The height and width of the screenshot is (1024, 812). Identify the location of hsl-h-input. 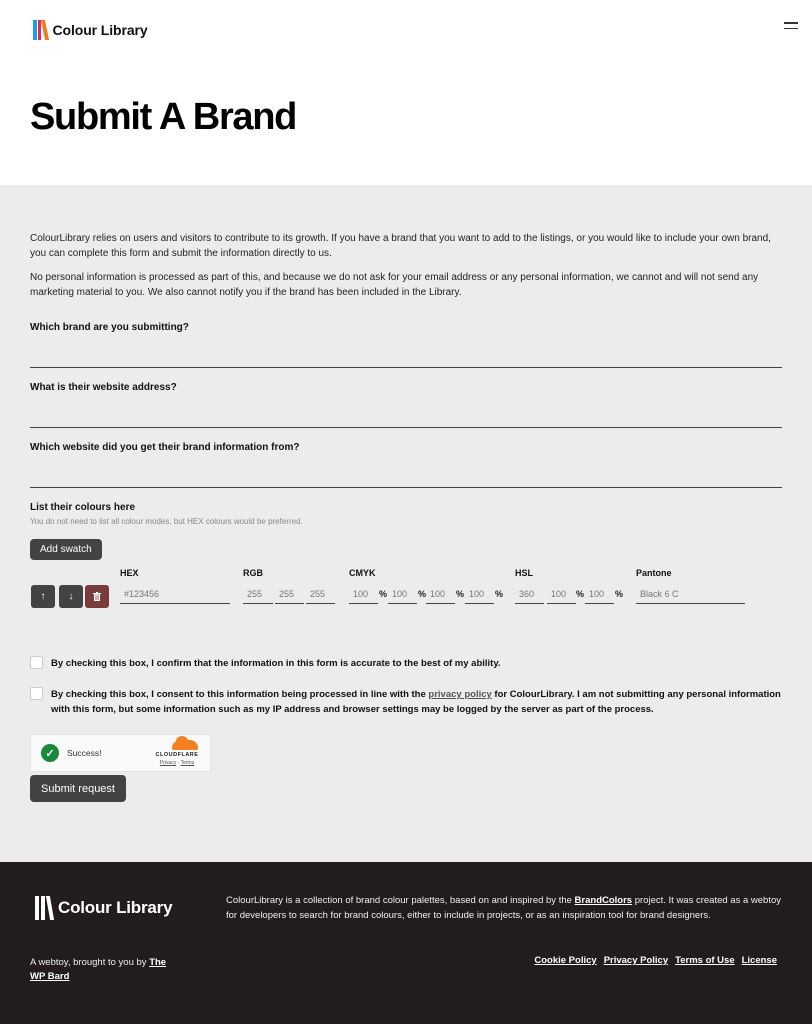
(529, 594).